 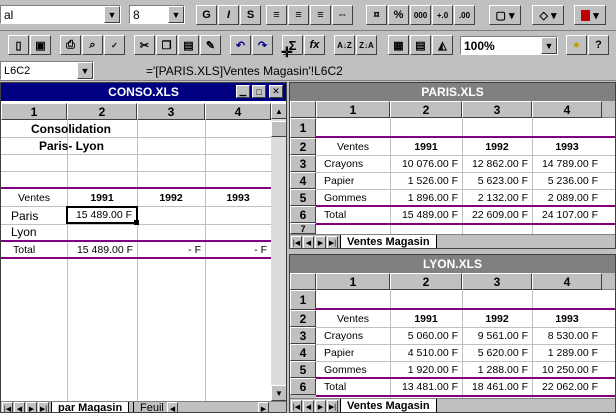 What do you see at coordinates (497, 163) in the screenshot?
I see `paris-crayons-1992: 12 862.00 F` at bounding box center [497, 163].